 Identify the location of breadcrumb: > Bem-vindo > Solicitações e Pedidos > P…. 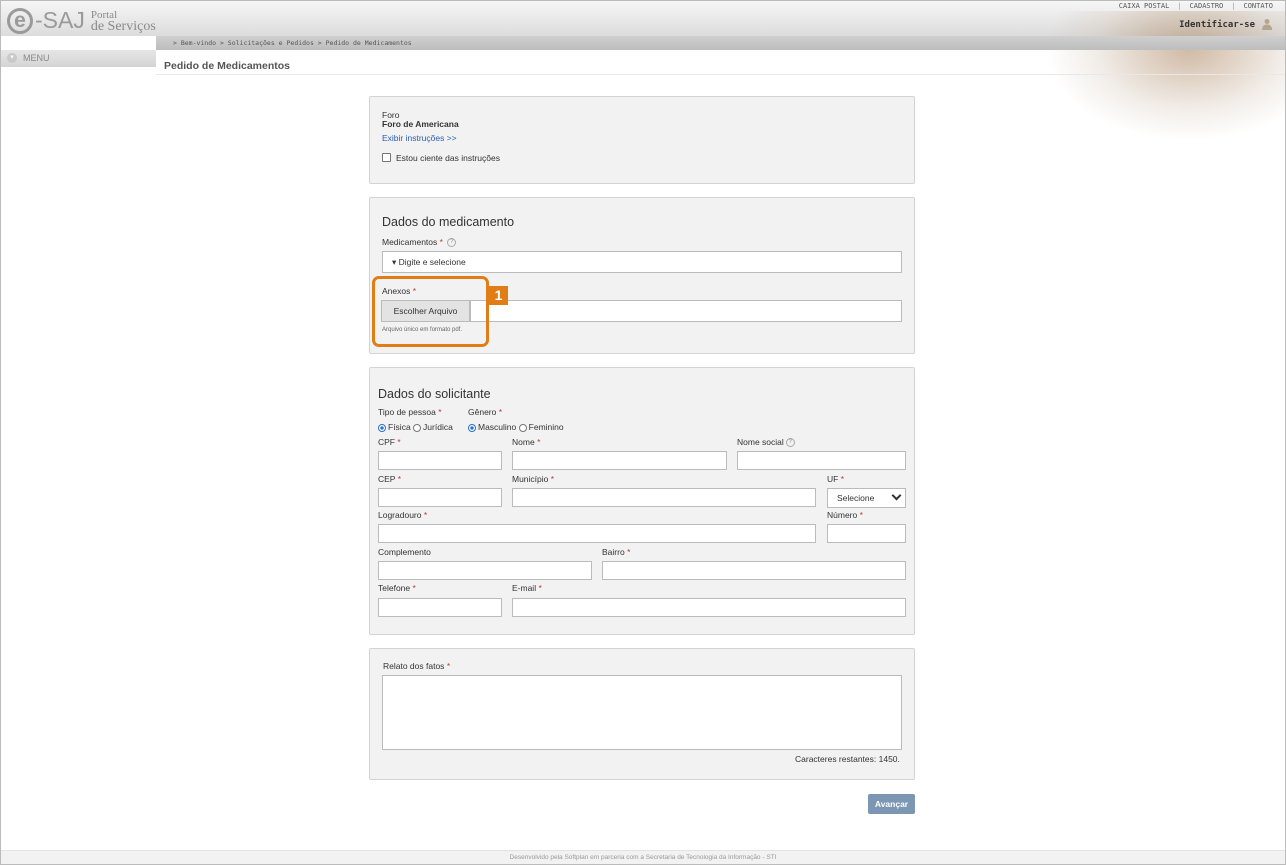
(292, 43).